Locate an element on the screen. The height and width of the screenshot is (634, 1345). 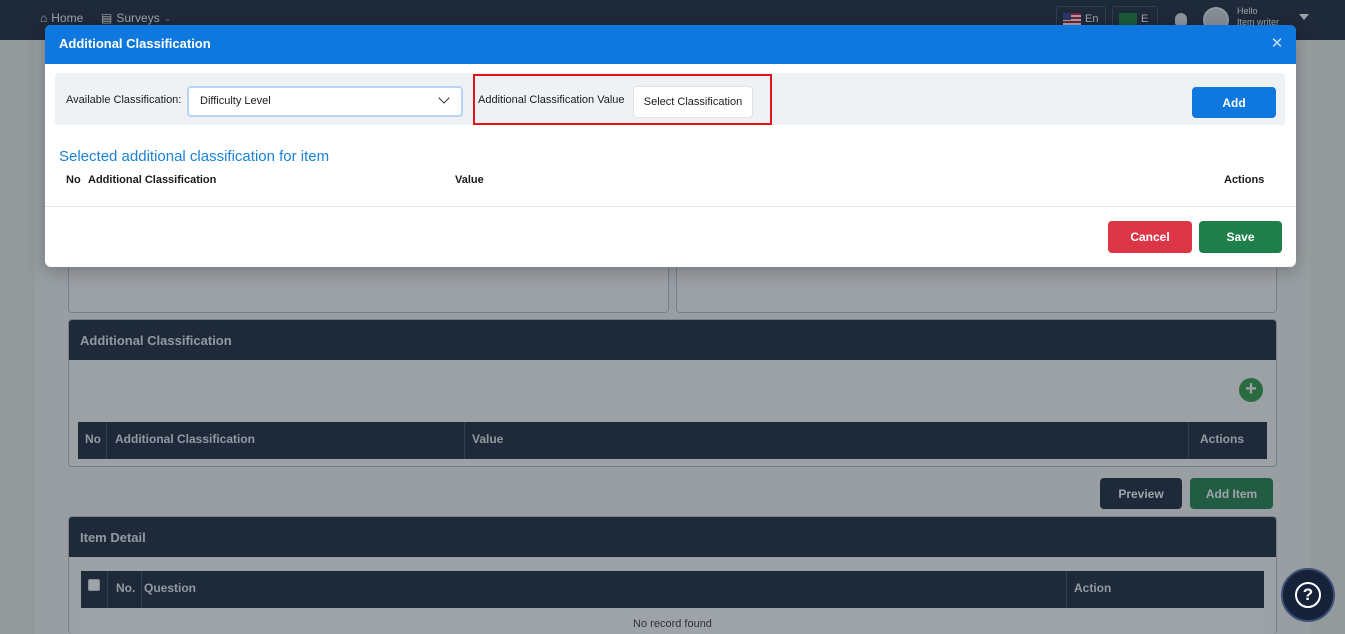
modal-header: Additional Classification ✕ is located at coordinates (670, 44).